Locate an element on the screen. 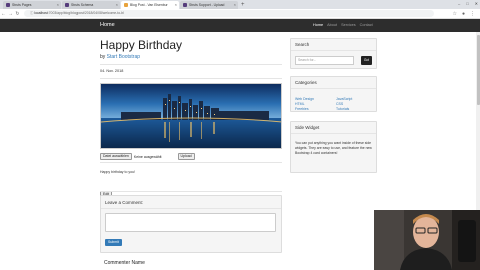  reload-icon: ↻ is located at coordinates (17, 14).